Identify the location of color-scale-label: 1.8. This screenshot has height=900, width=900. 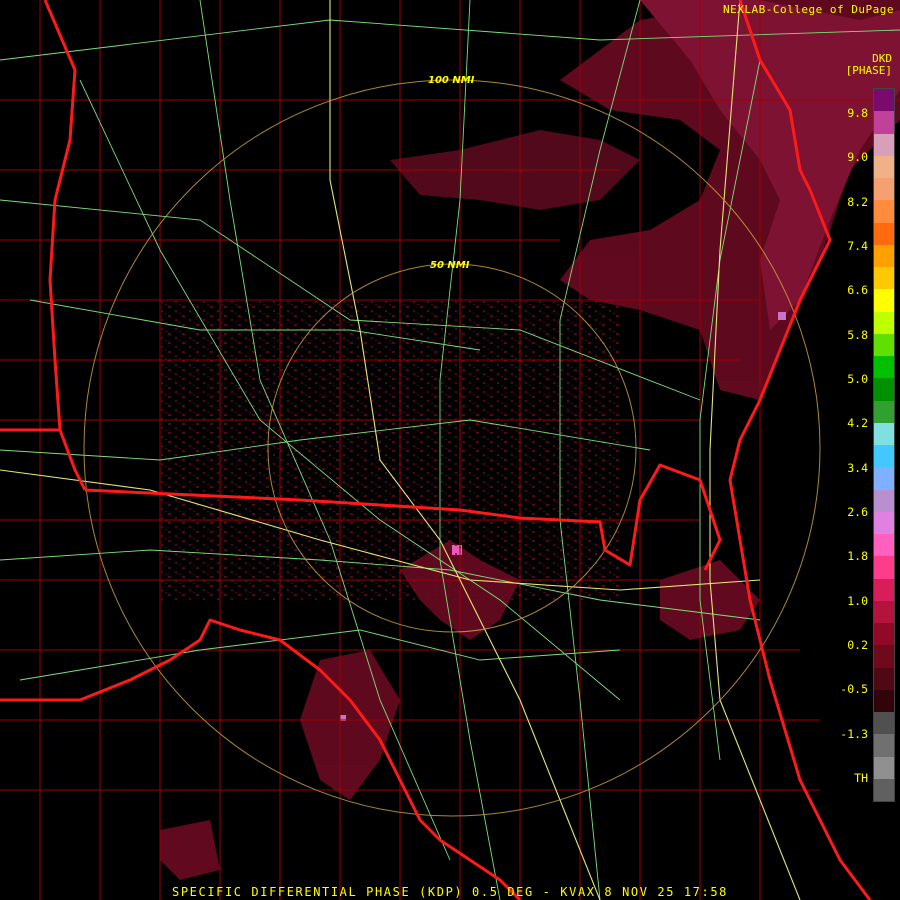
(857, 556).